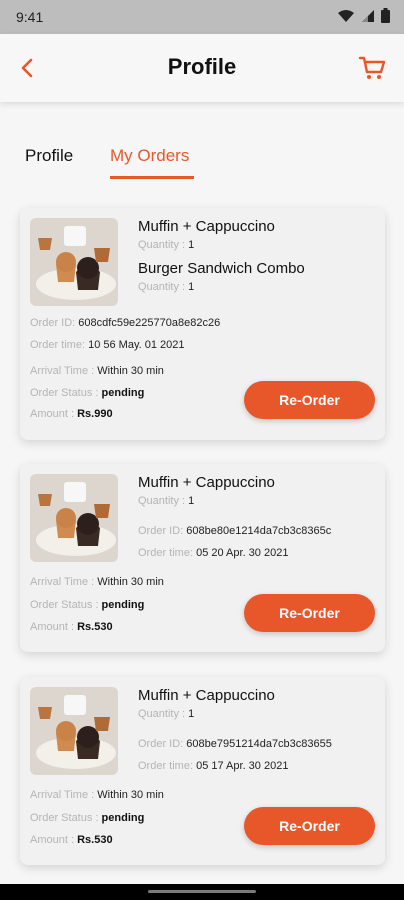 The height and width of the screenshot is (900, 404). Describe the element at coordinates (213, 766) in the screenshot. I see `order-time: Order time: 05 17 Apr. 30 2021` at that location.